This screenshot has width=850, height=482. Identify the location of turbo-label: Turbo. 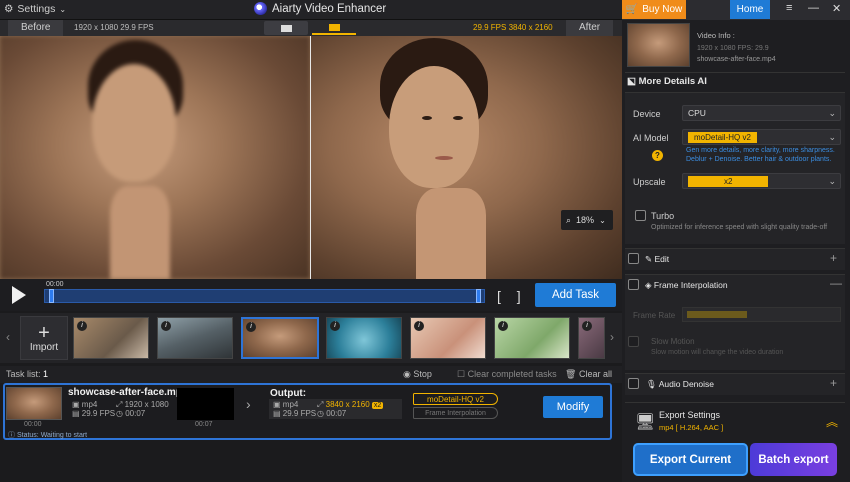
(663, 216).